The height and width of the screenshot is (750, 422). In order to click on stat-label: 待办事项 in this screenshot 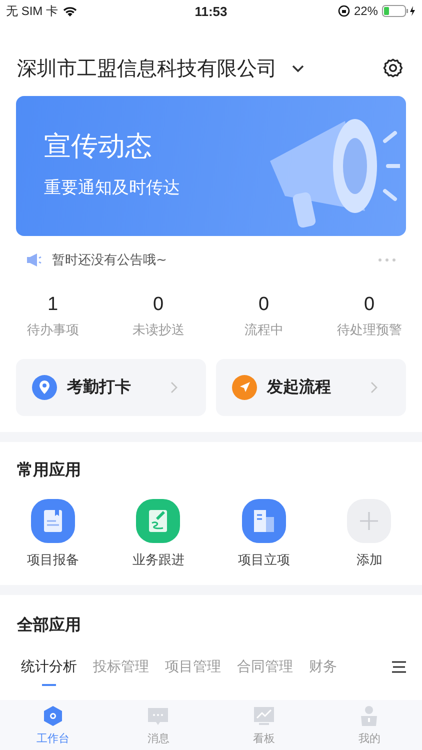, I will do `click(52, 330)`.